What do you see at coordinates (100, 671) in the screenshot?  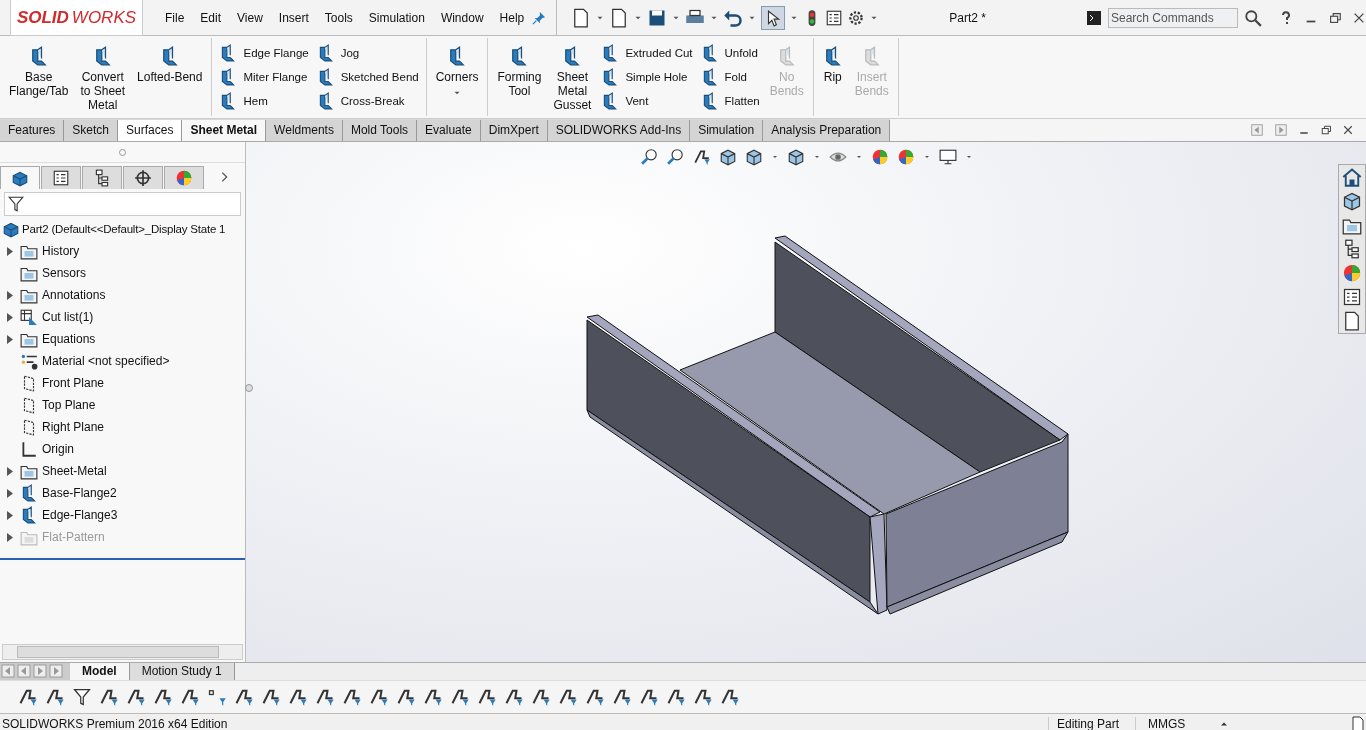 I see `bottom-tab: Model` at bounding box center [100, 671].